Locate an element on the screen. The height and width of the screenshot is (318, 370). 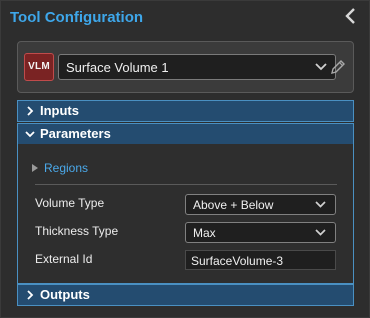
volume-type-label: Volume Type is located at coordinates (70, 203).